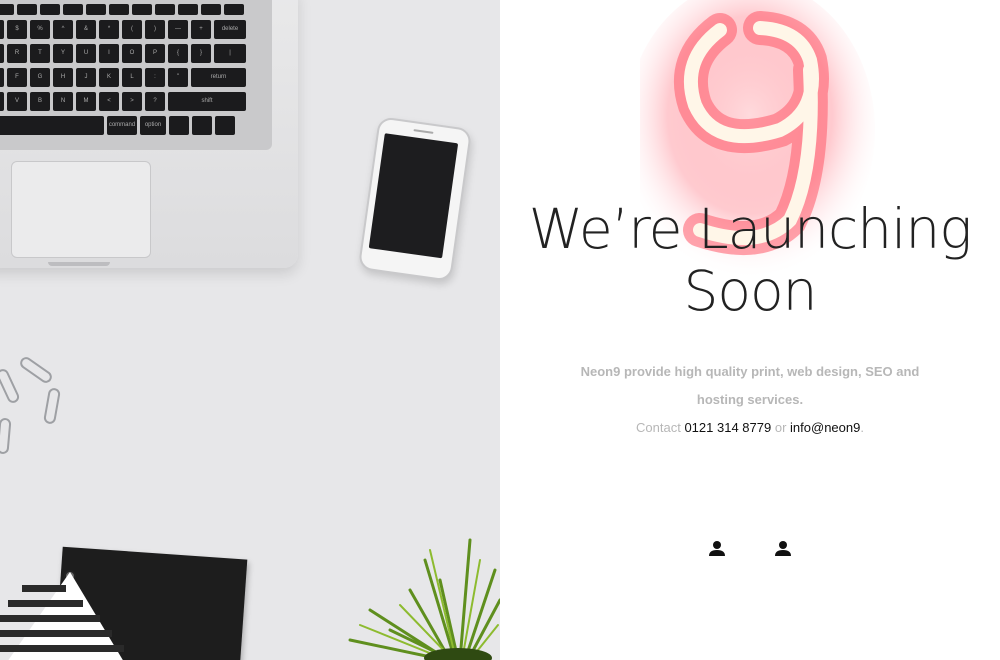 The width and height of the screenshot is (1000, 660). Describe the element at coordinates (123, 29) in the screenshot. I see `key-row-1: # $ % ^ & * ( ) — + delete` at that location.